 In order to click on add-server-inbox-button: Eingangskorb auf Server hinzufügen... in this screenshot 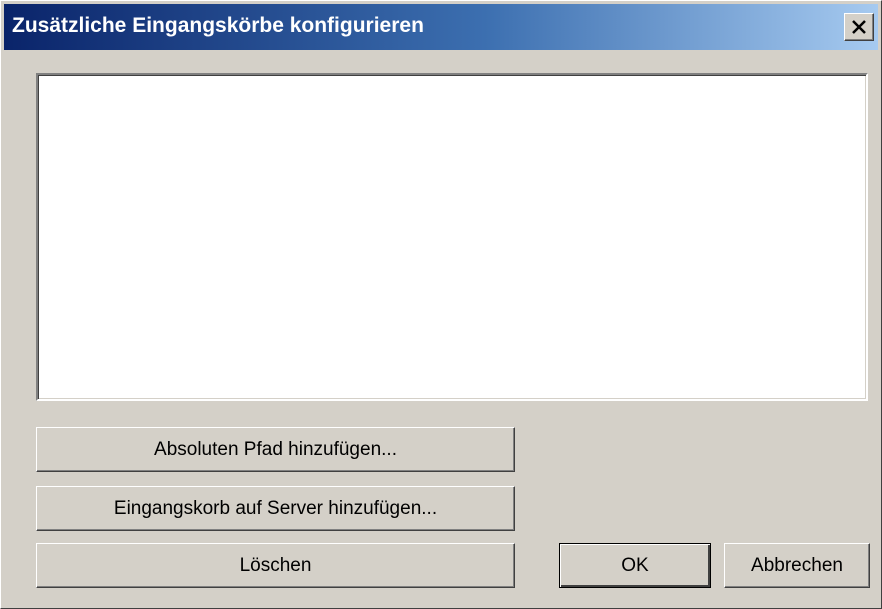, I will do `click(275, 508)`.